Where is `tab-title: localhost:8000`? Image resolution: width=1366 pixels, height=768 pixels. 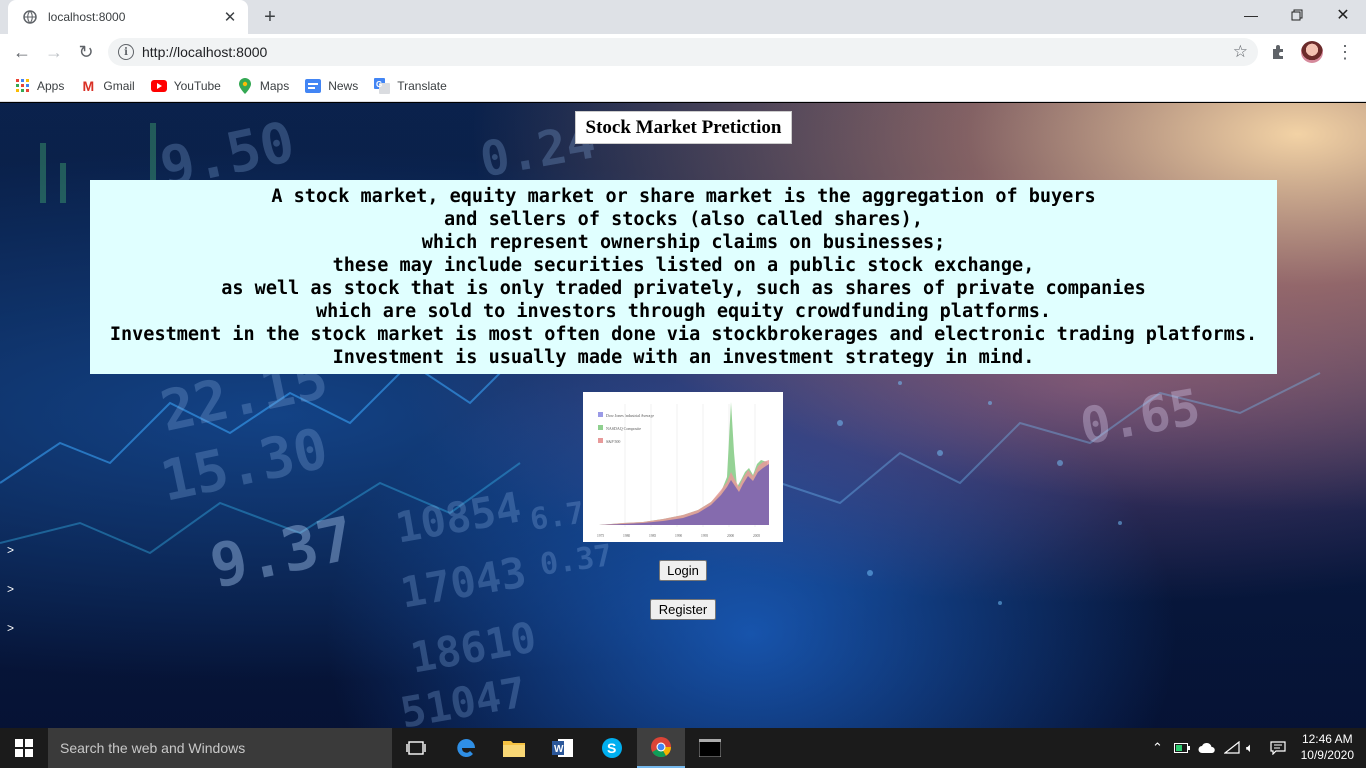 tab-title: localhost:8000 is located at coordinates (87, 17).